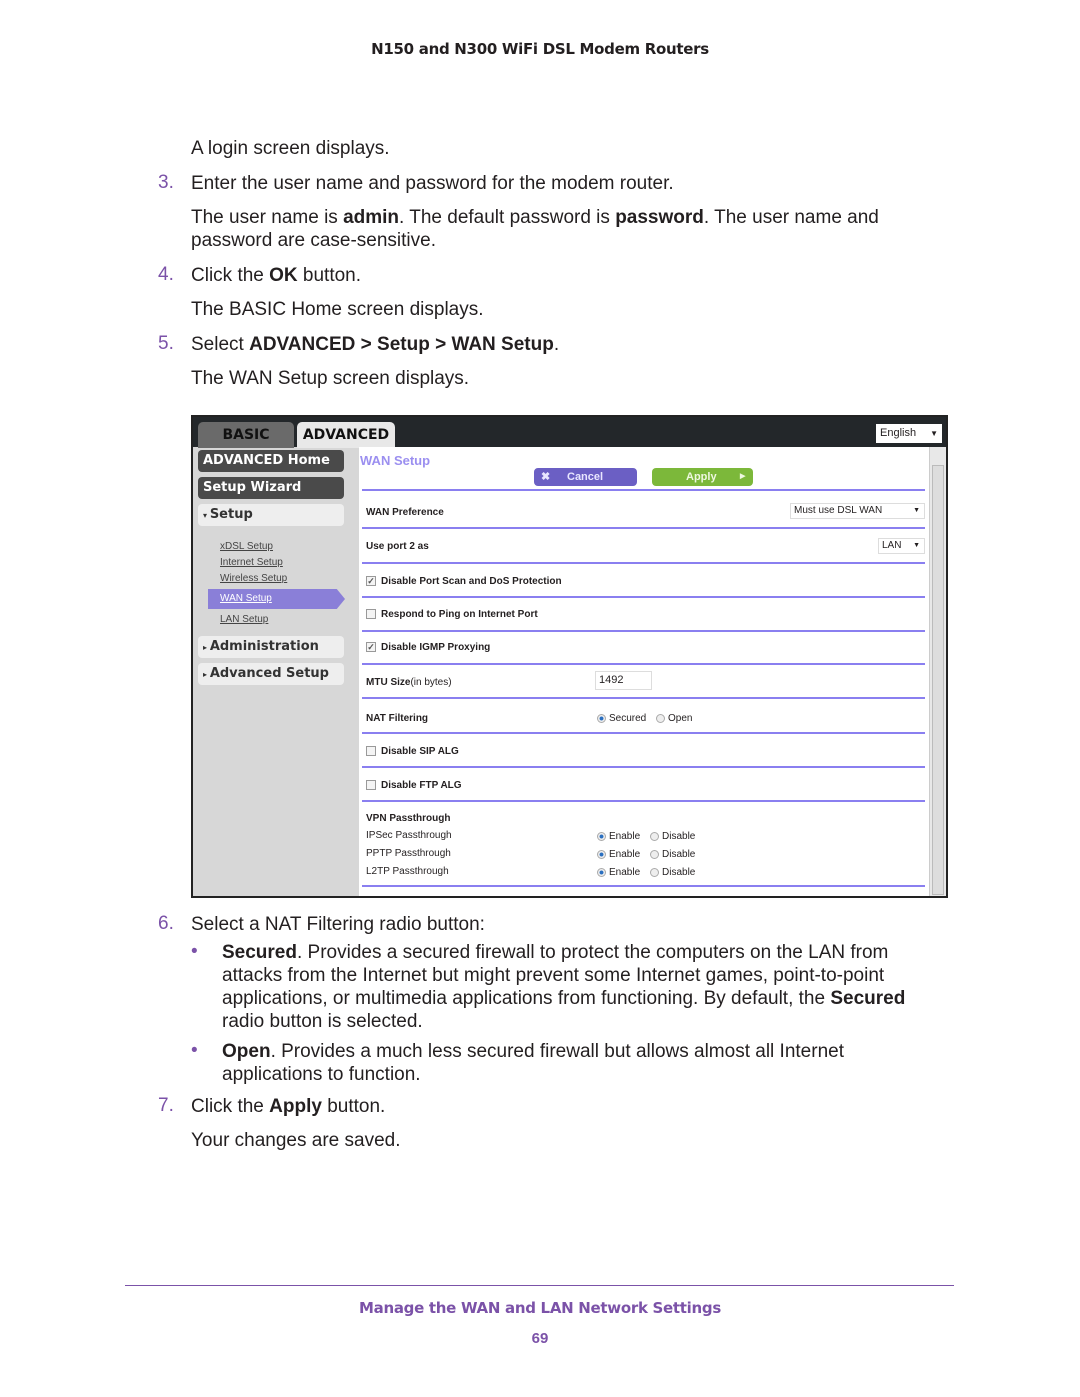 The width and height of the screenshot is (1080, 1397). I want to click on l2tp-disable-radio: Disable, so click(672, 872).